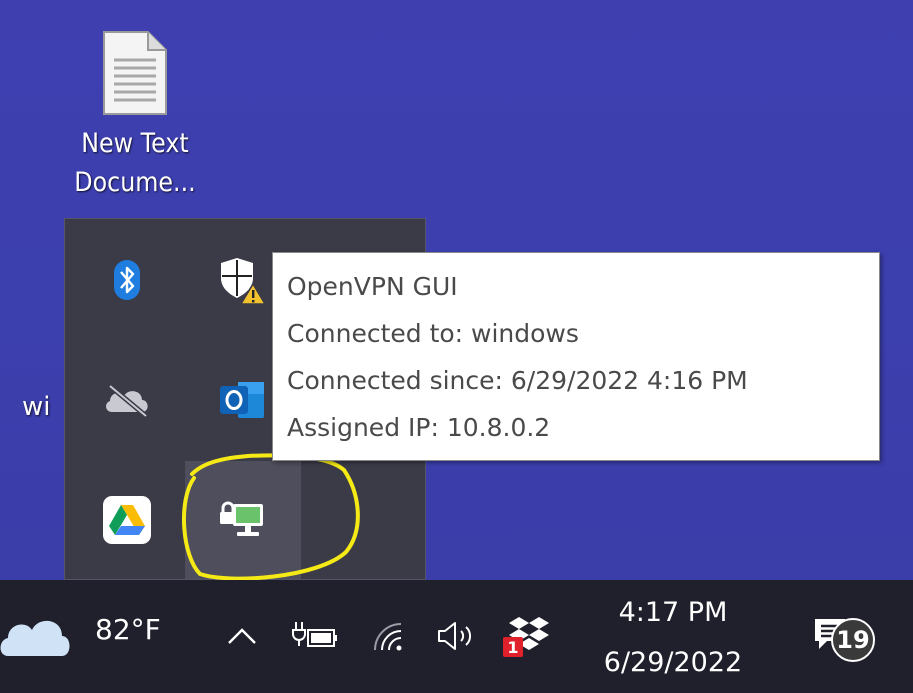 Image resolution: width=913 pixels, height=693 pixels. I want to click on tooltip-connected-since: Connected since: 6/29/2022 4:16 PM, so click(517, 380).